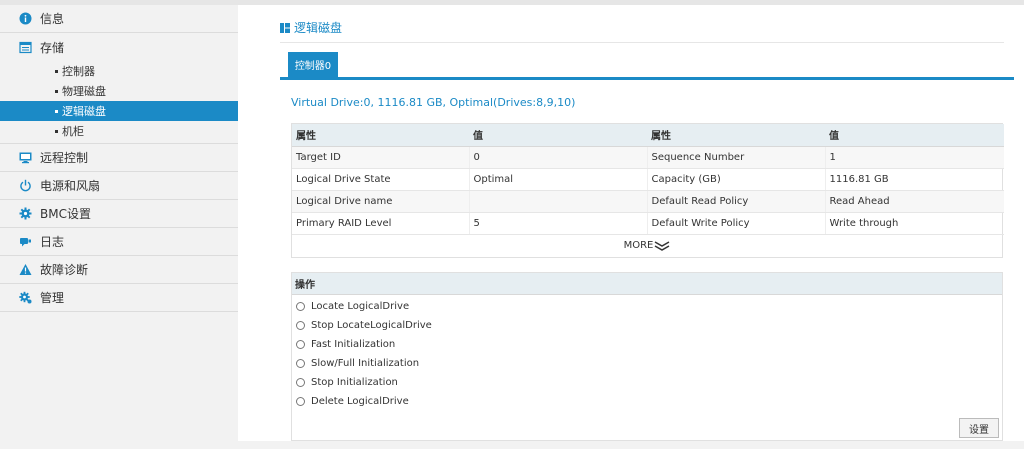 This screenshot has height=449, width=1024. I want to click on operations-header: 操作, so click(647, 284).